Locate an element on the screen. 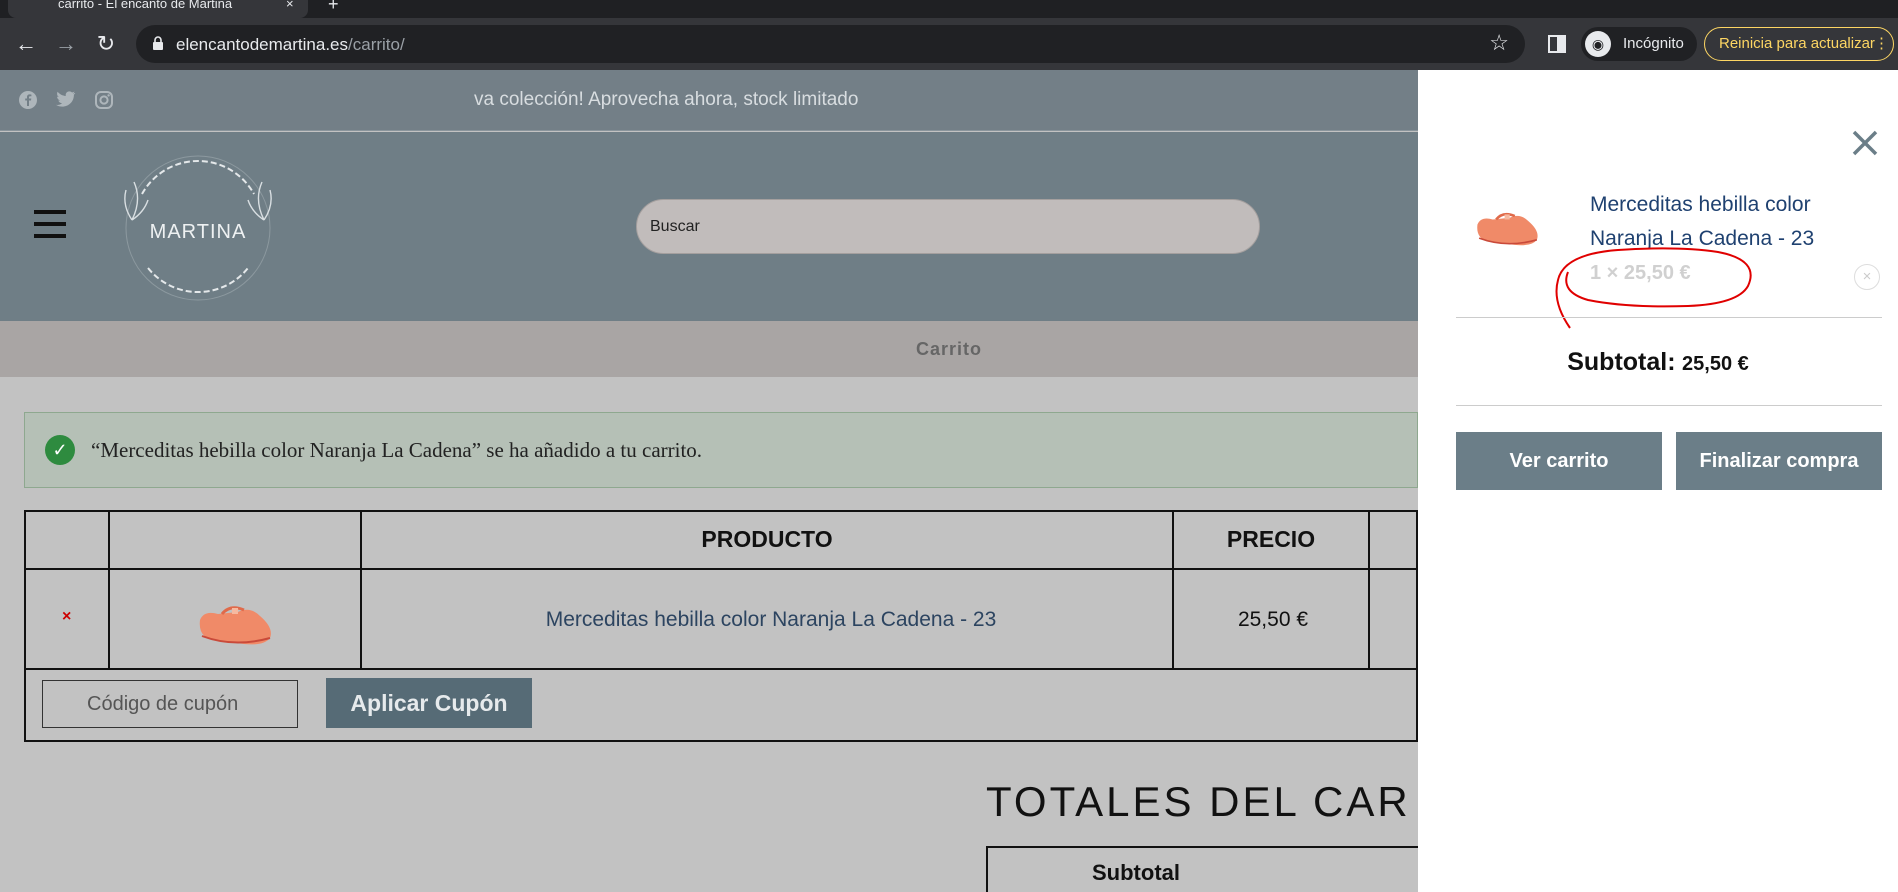 Image resolution: width=1898 pixels, height=892 pixels. view-cart-button: Ver carrito is located at coordinates (1559, 461).